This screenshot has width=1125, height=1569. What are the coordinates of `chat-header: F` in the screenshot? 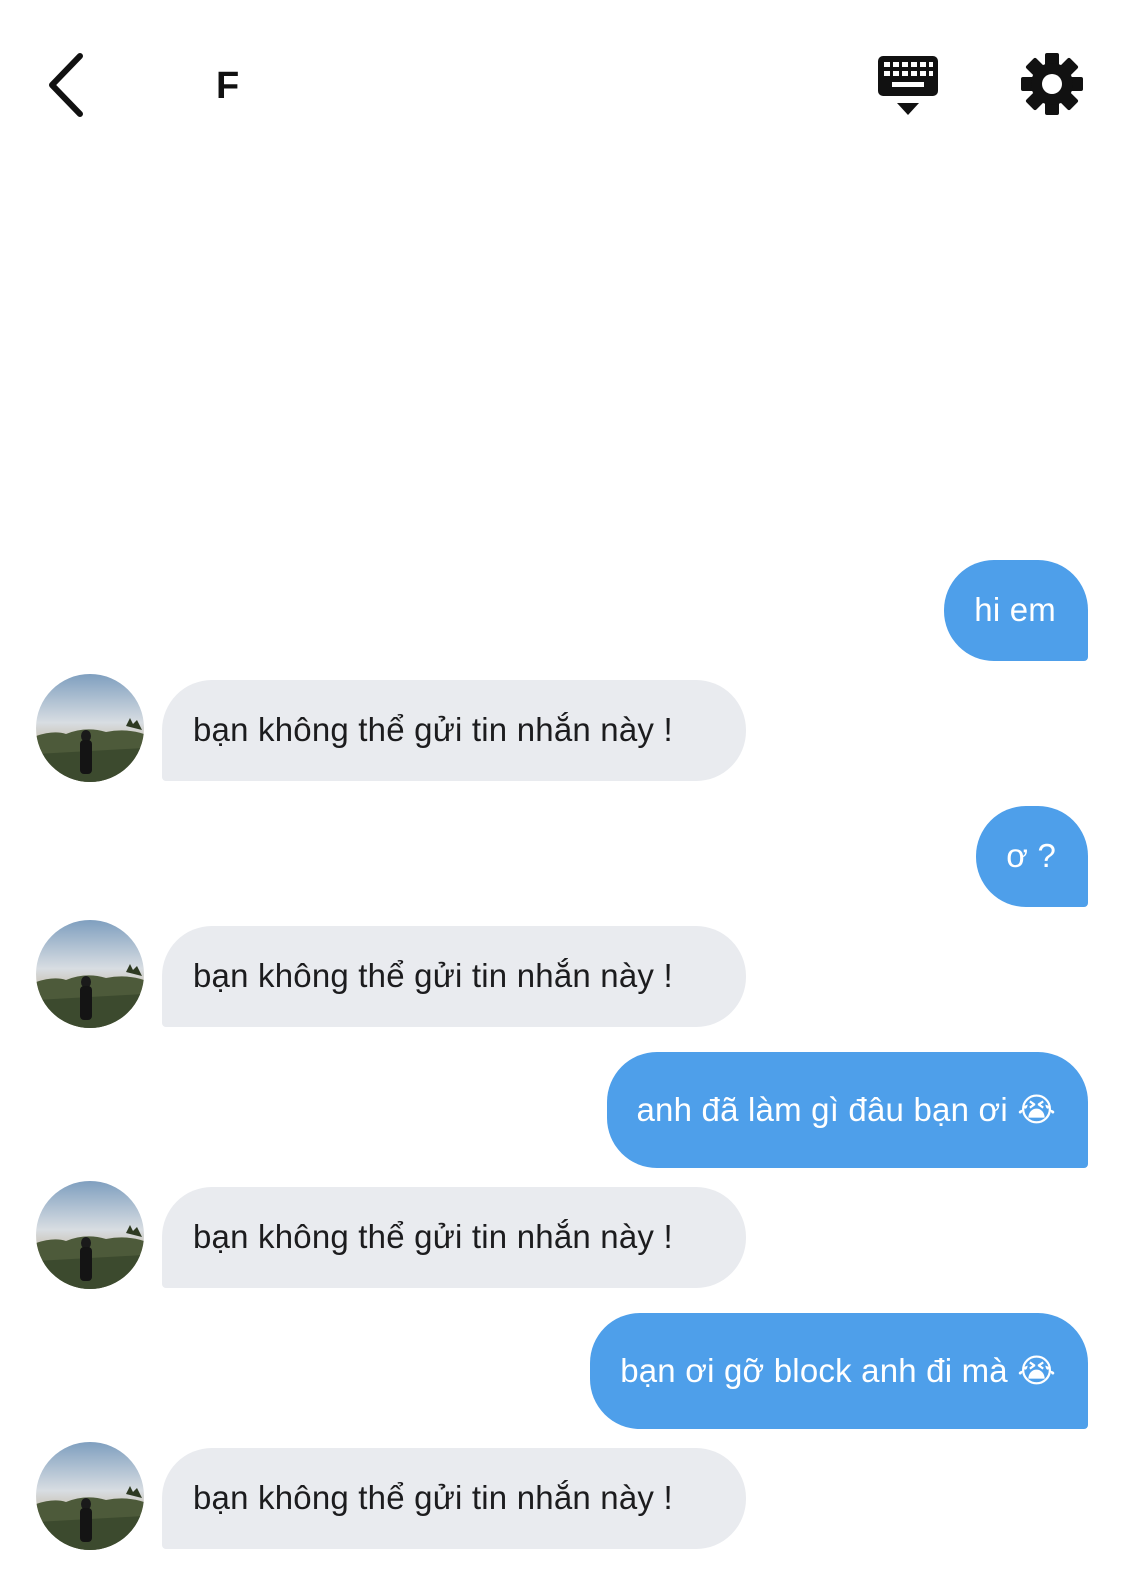 It's located at (562, 85).